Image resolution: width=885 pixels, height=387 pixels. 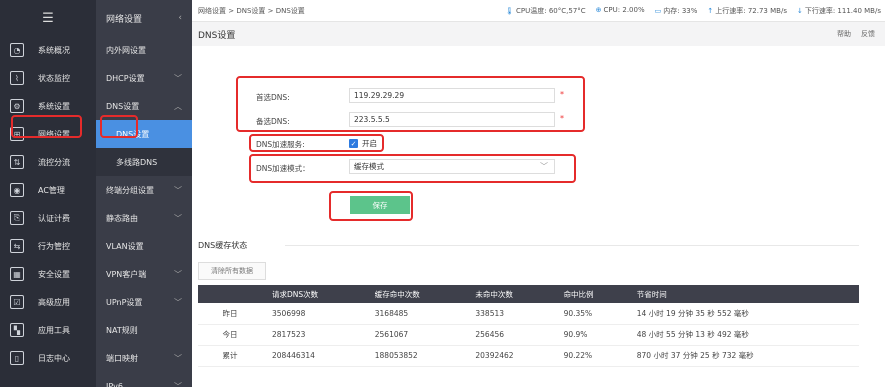 I want to click on table-cell: 2817523, so click(x=313, y=335).